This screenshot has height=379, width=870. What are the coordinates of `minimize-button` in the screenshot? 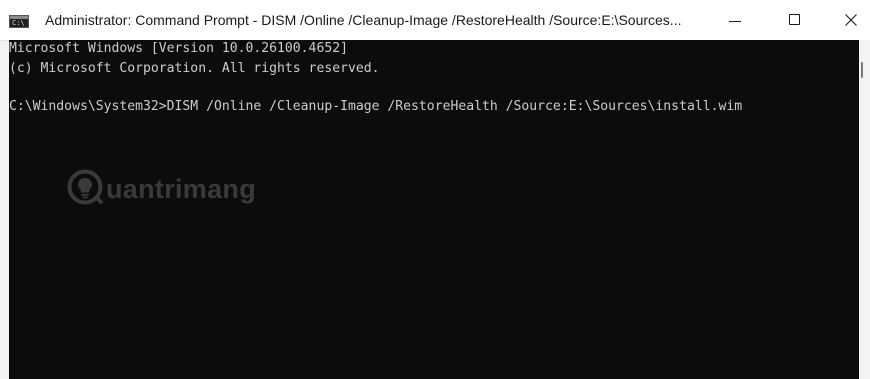 It's located at (735, 20).